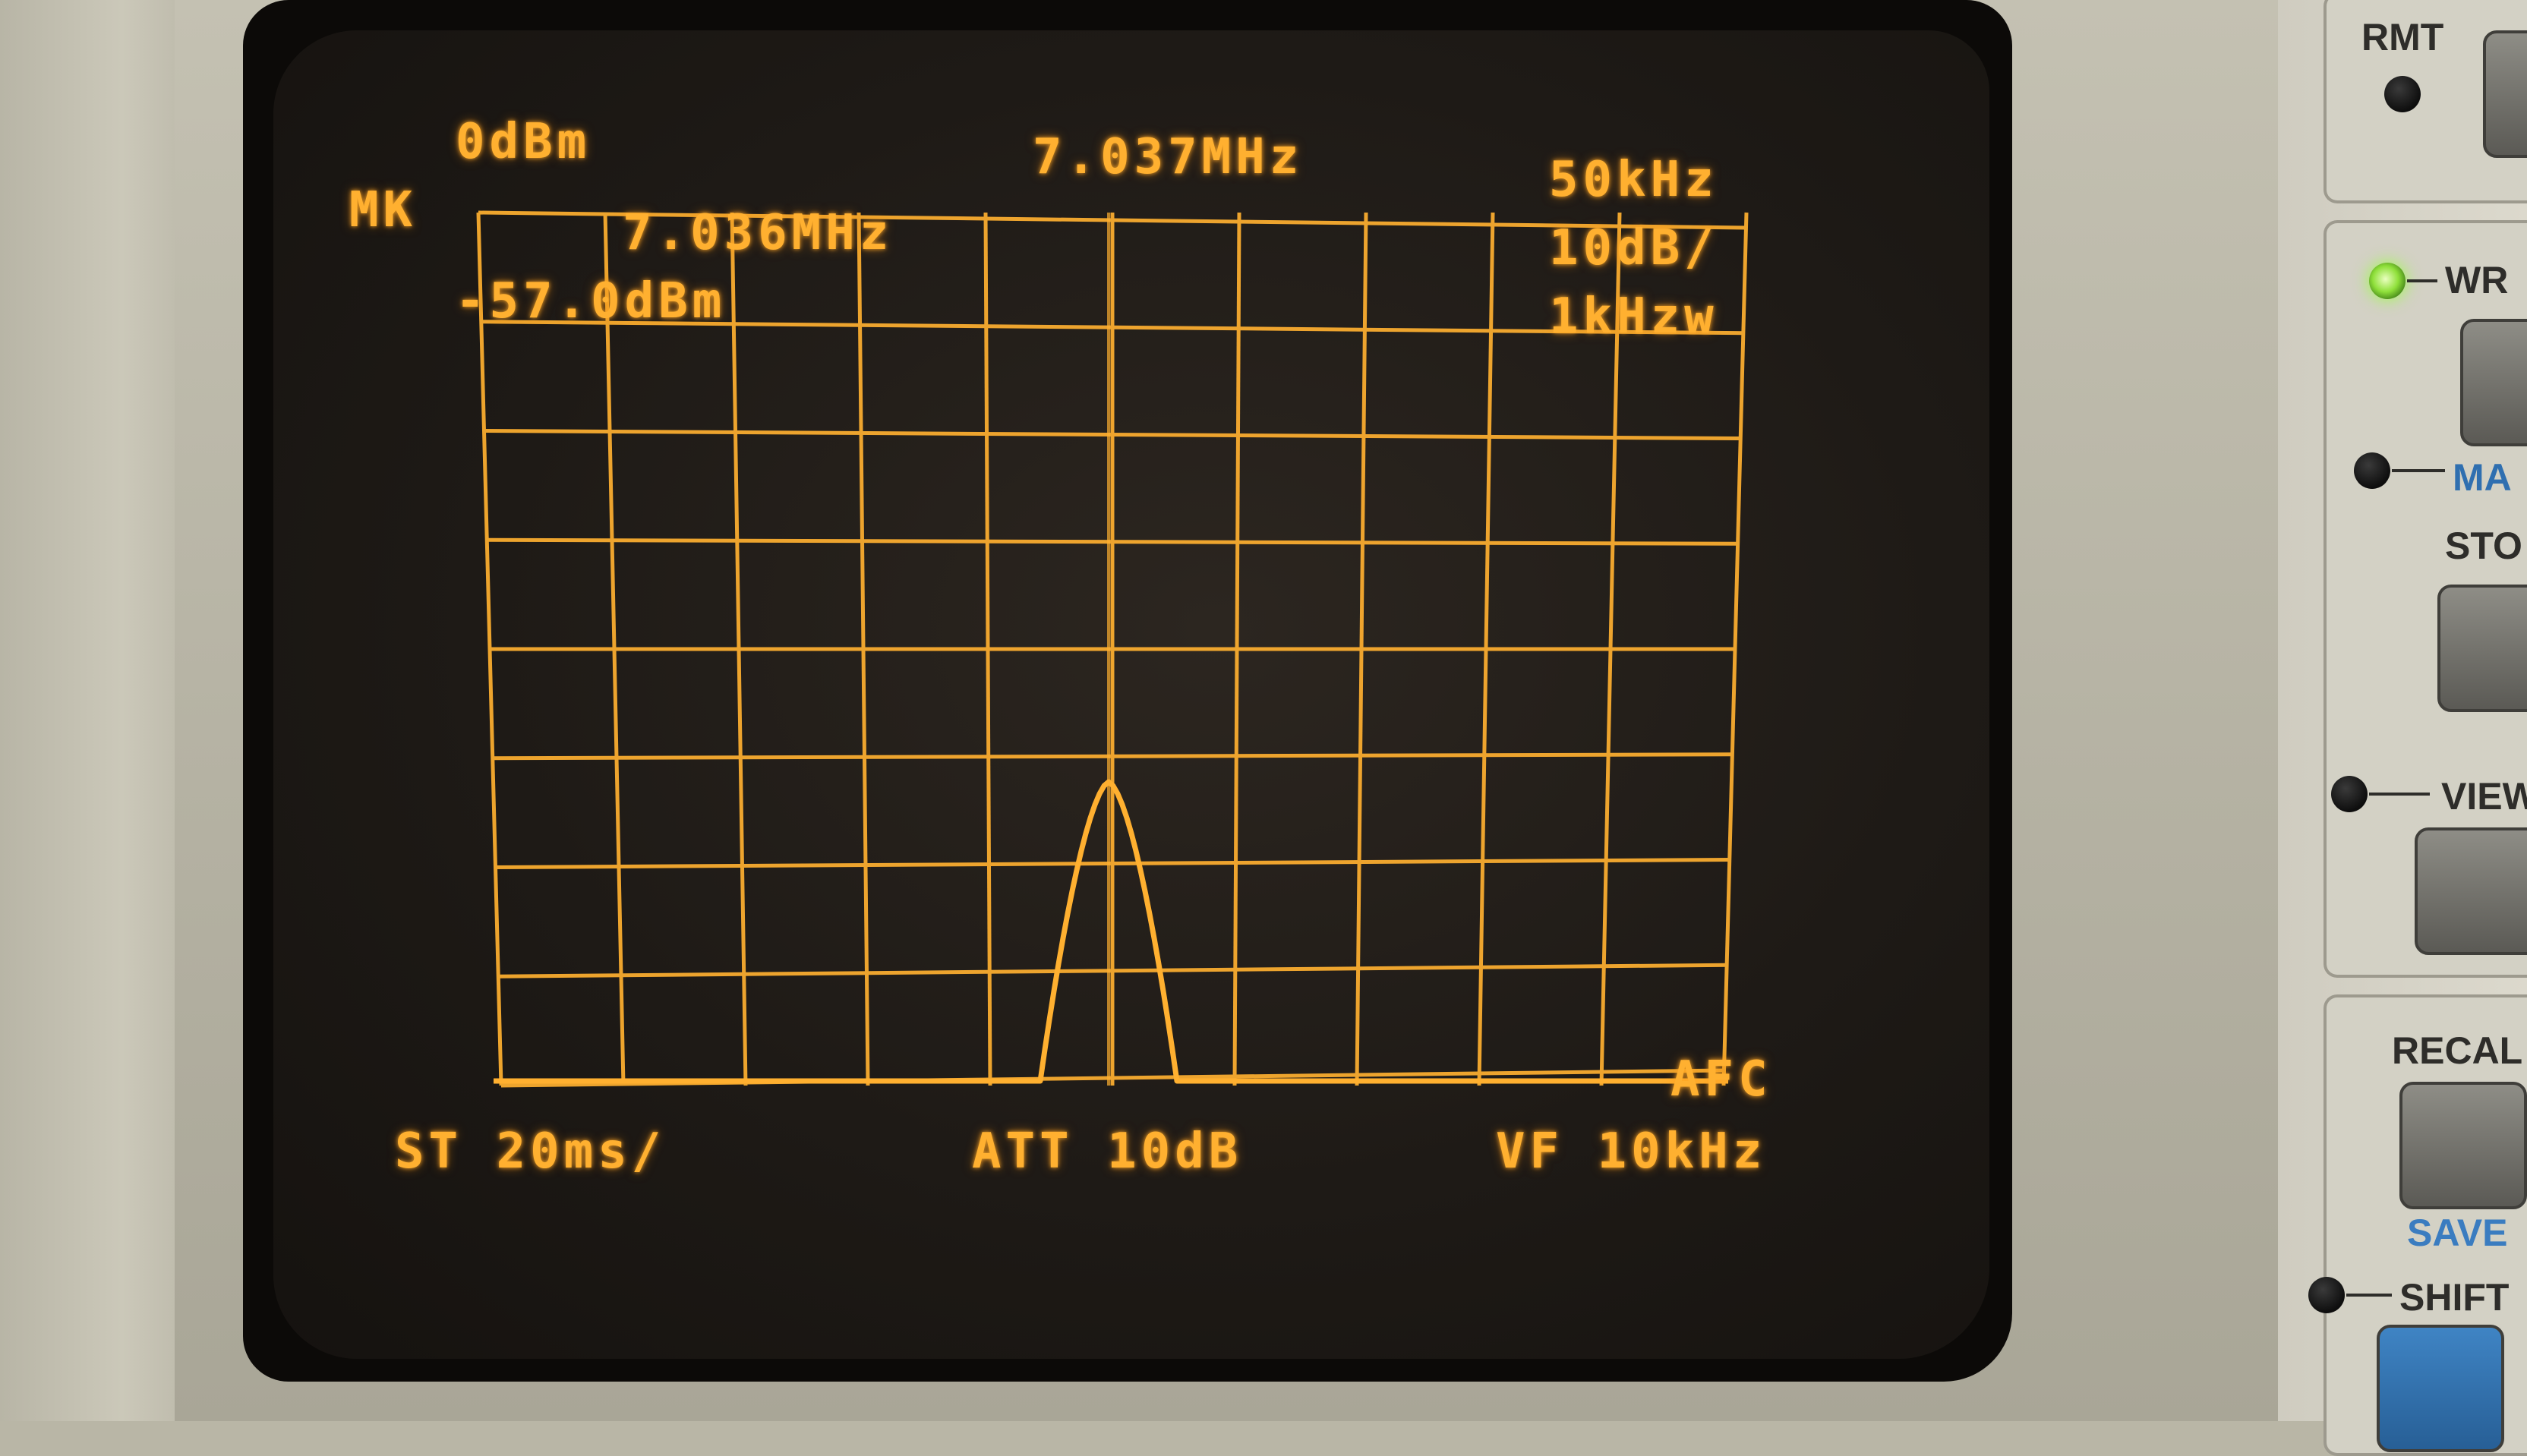  What do you see at coordinates (383, 210) in the screenshot?
I see `marker-label: MK` at bounding box center [383, 210].